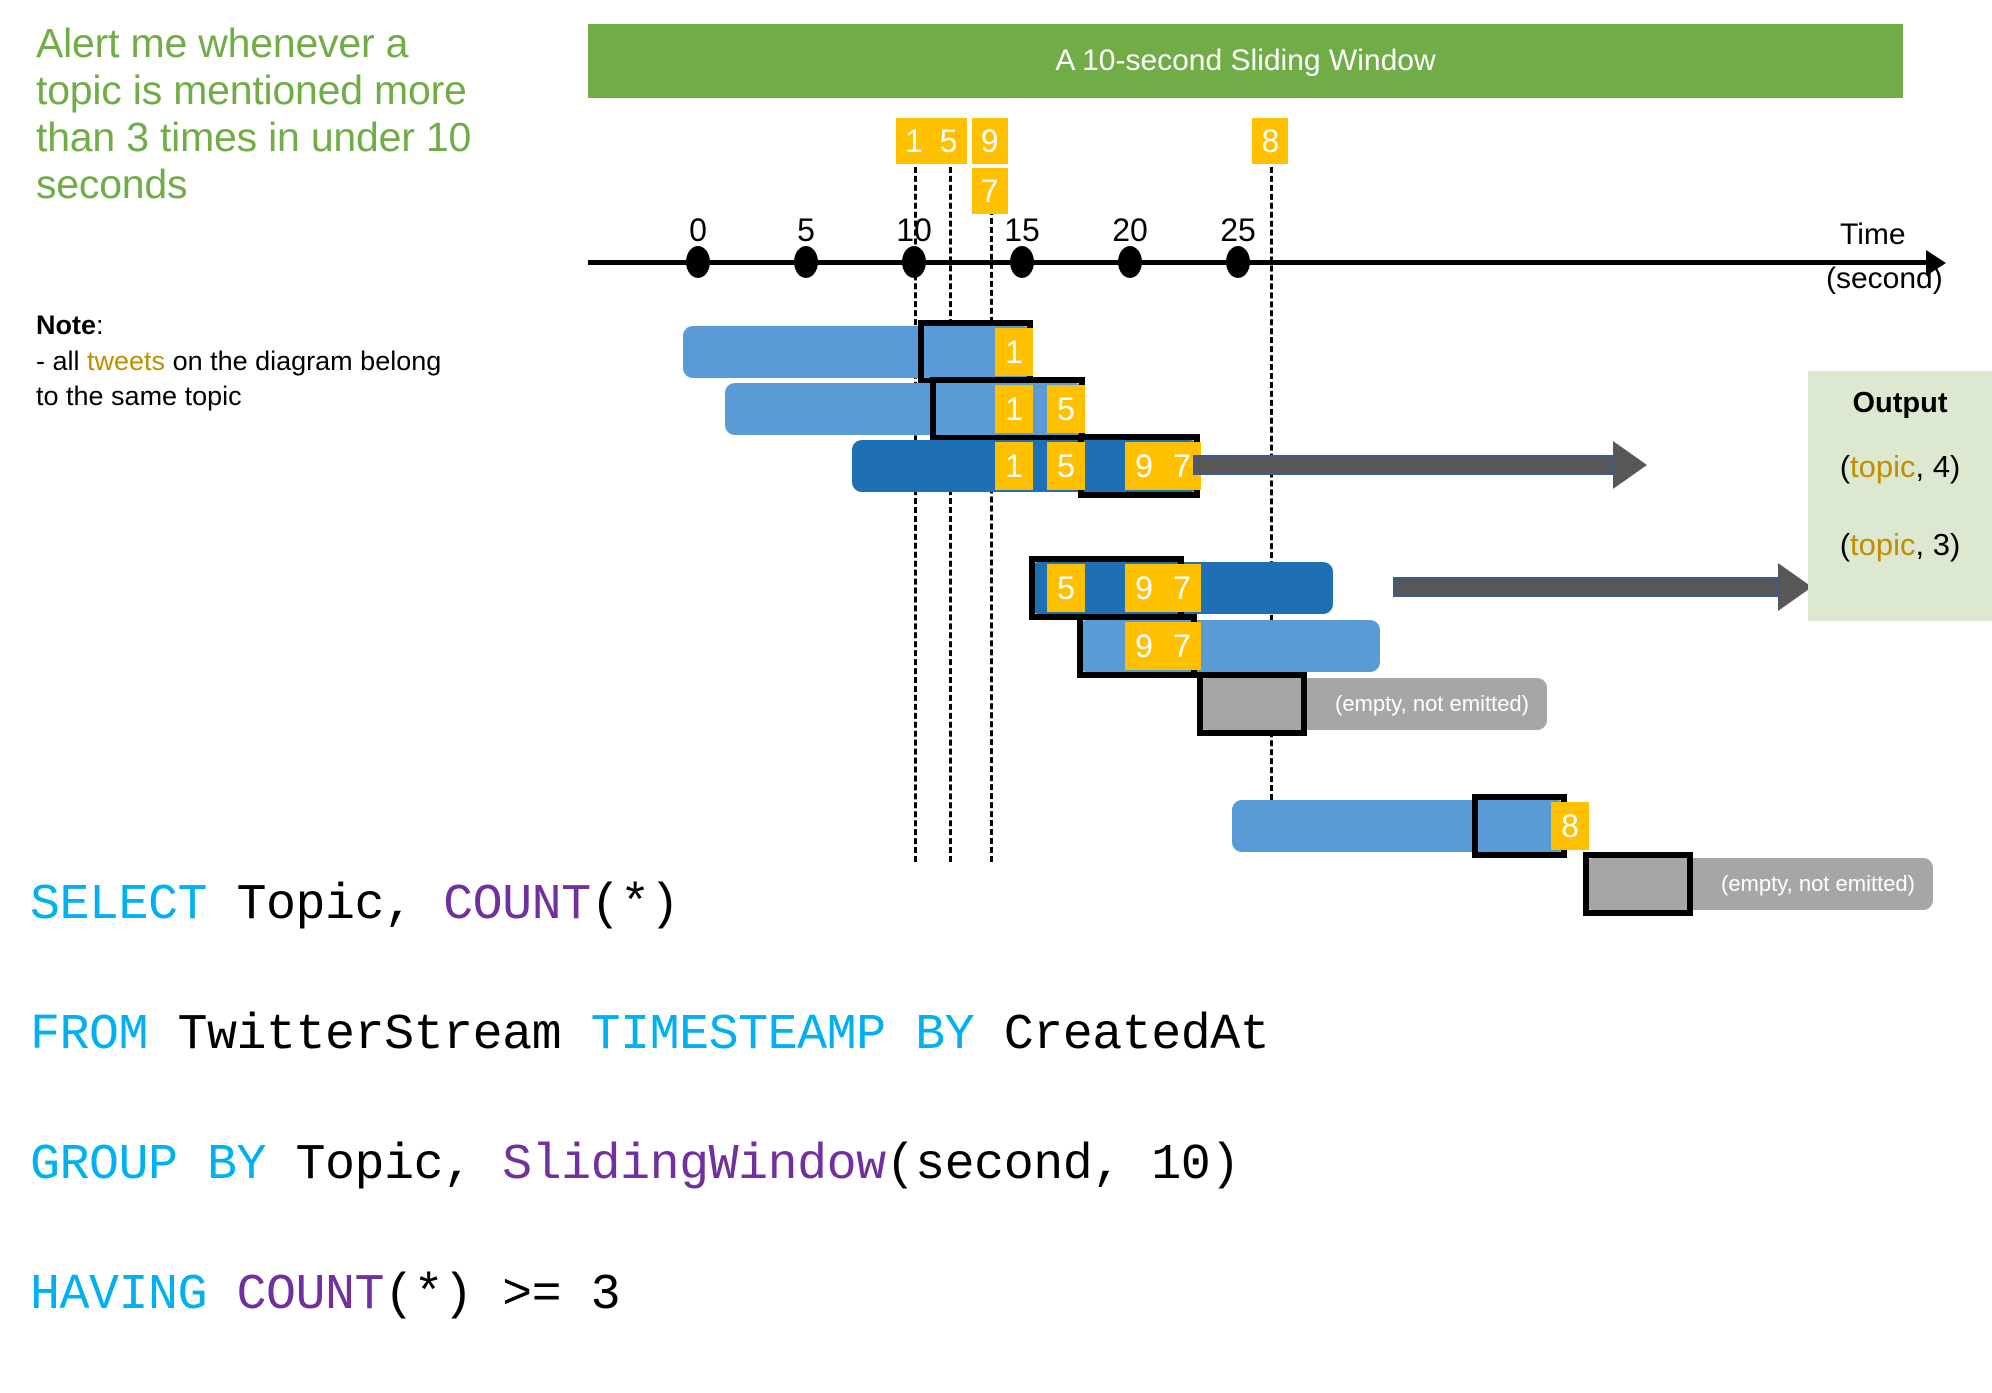 The width and height of the screenshot is (1992, 1393). What do you see at coordinates (1883, 466) in the screenshot?
I see `output-row-1-topic: topic` at bounding box center [1883, 466].